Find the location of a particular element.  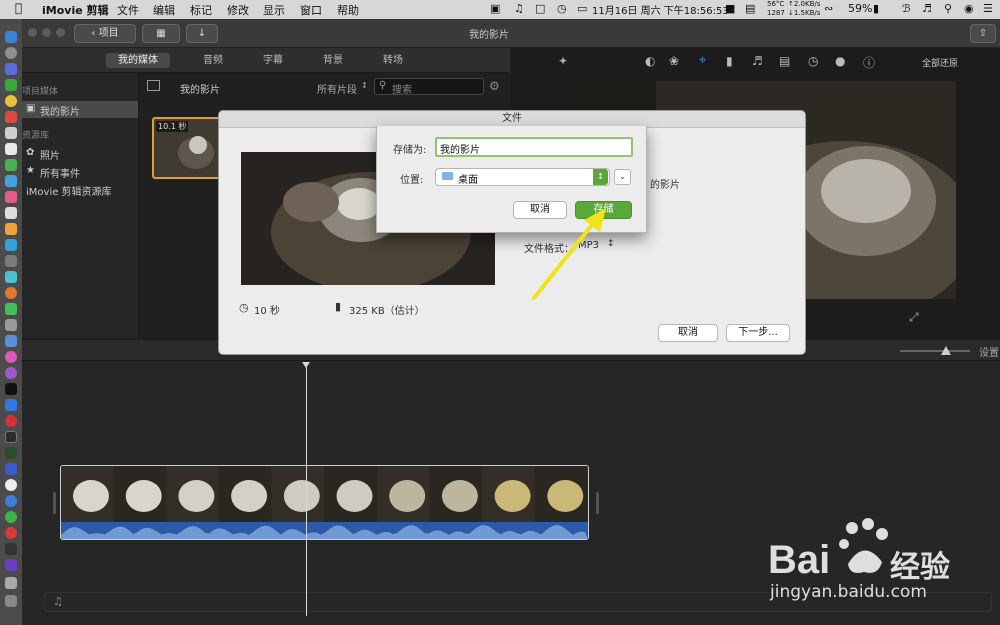

browser-settings-icon: ⚙ is located at coordinates (494, 86).